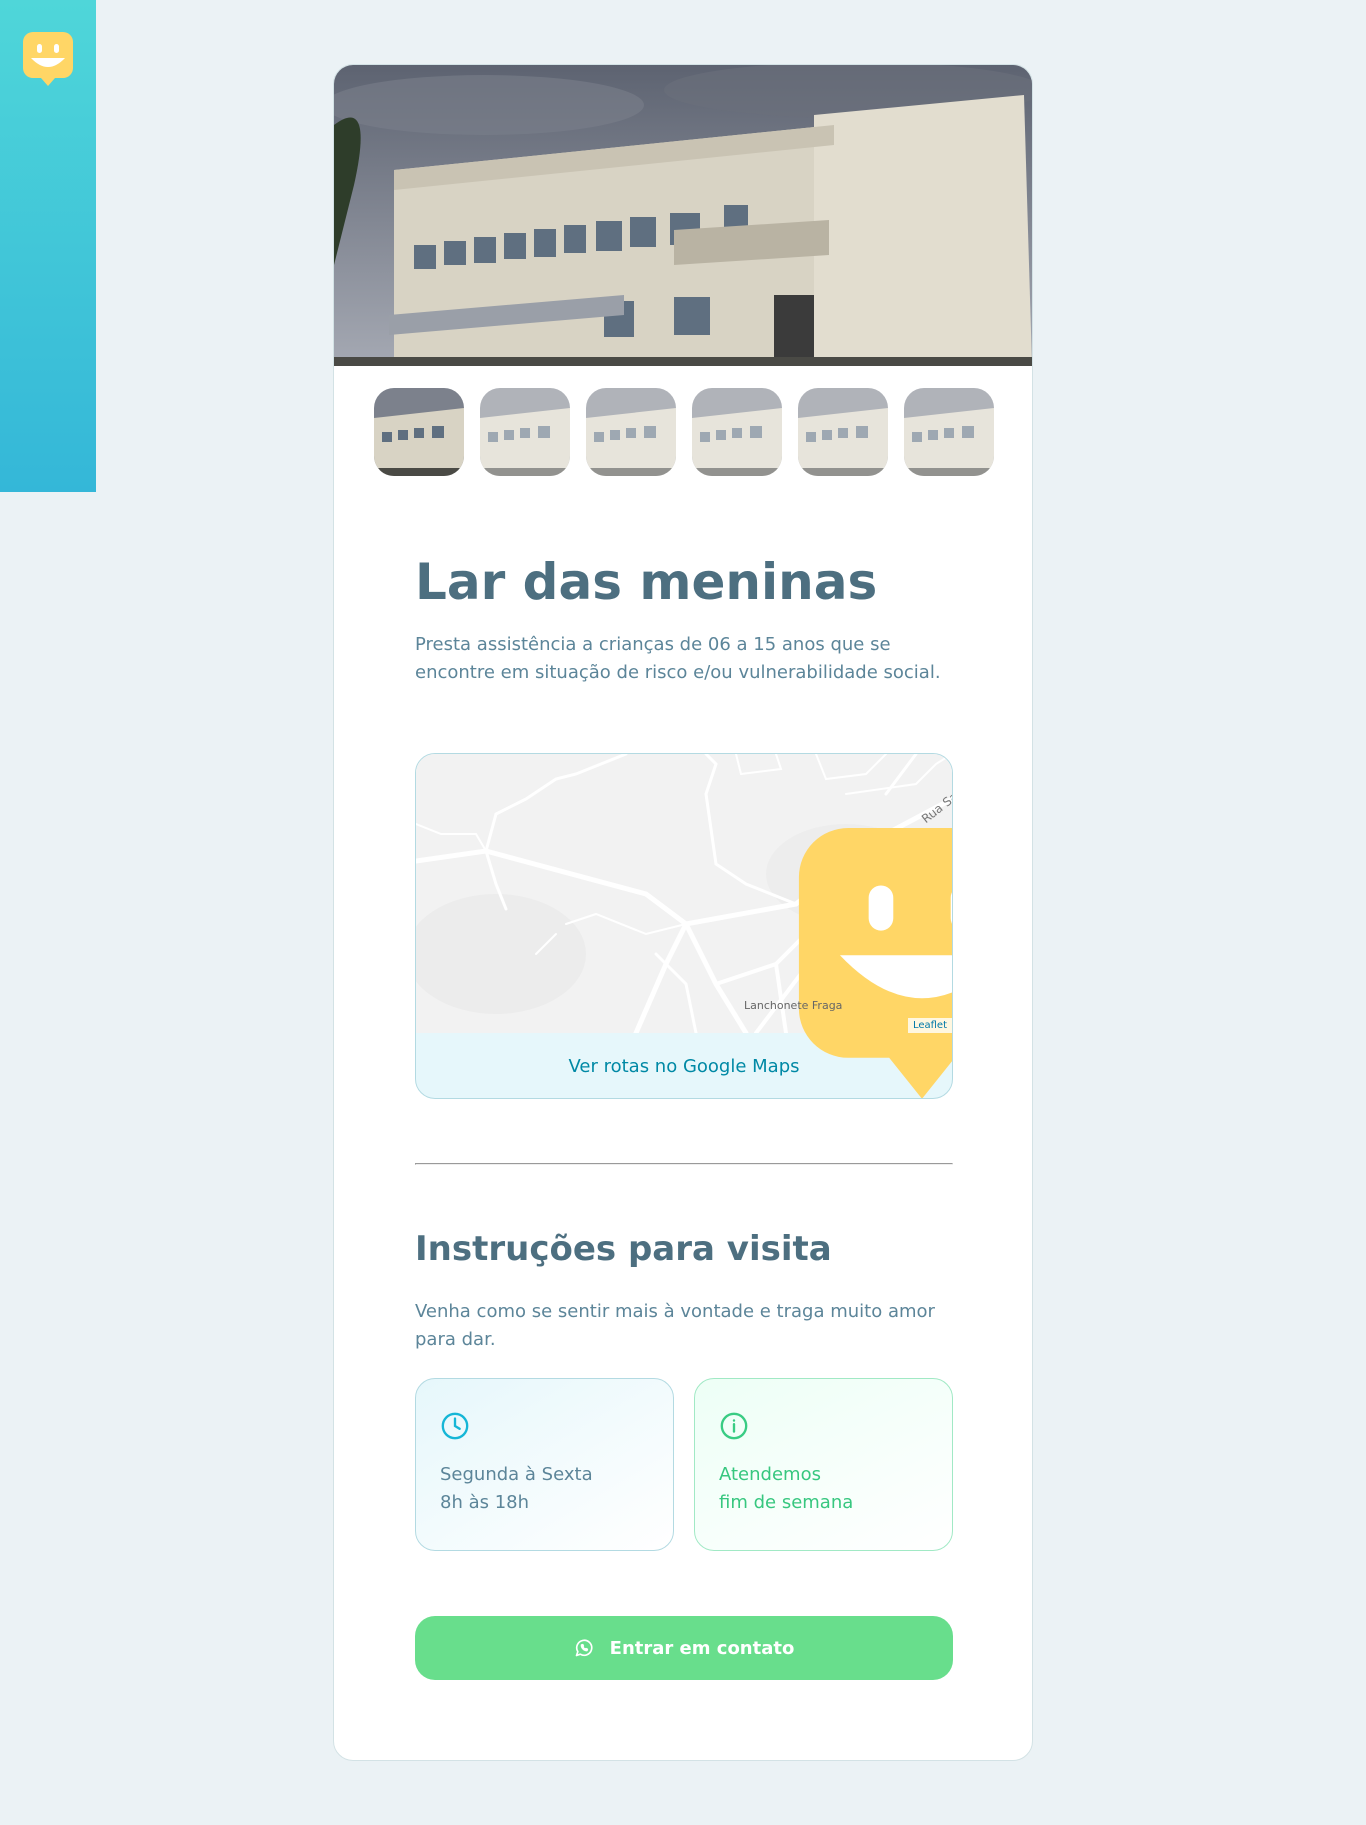  I want to click on happy-logo-icon, so click(48, 60).